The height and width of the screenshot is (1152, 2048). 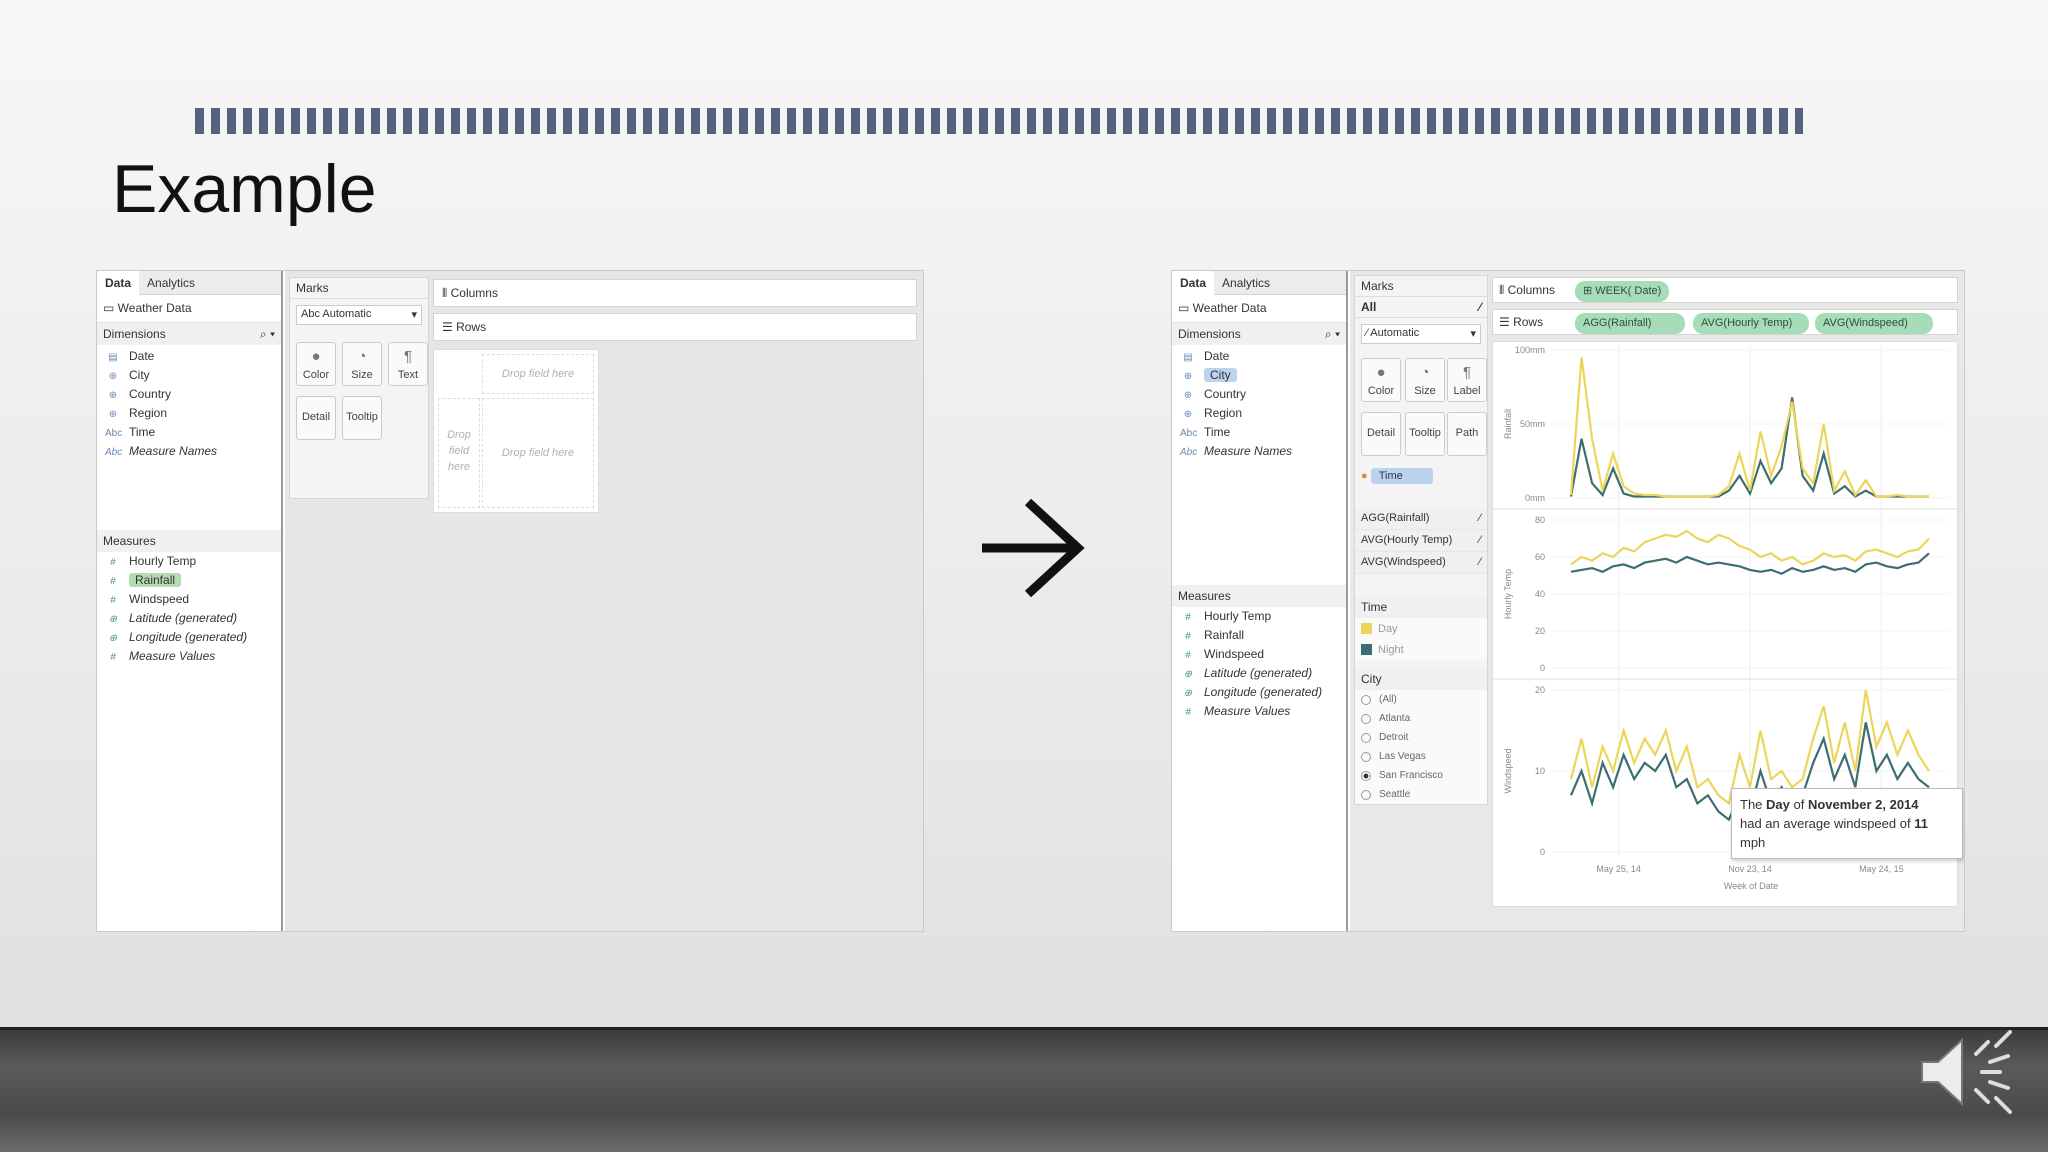 What do you see at coordinates (244, 189) in the screenshot?
I see `slide-title: Example` at bounding box center [244, 189].